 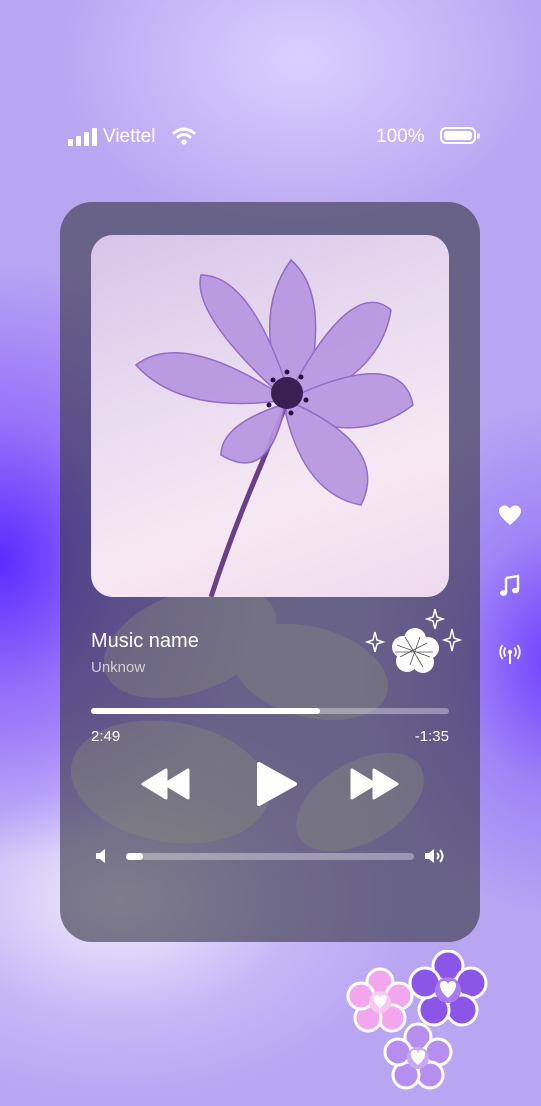 What do you see at coordinates (460, 135) in the screenshot?
I see `battery-icon` at bounding box center [460, 135].